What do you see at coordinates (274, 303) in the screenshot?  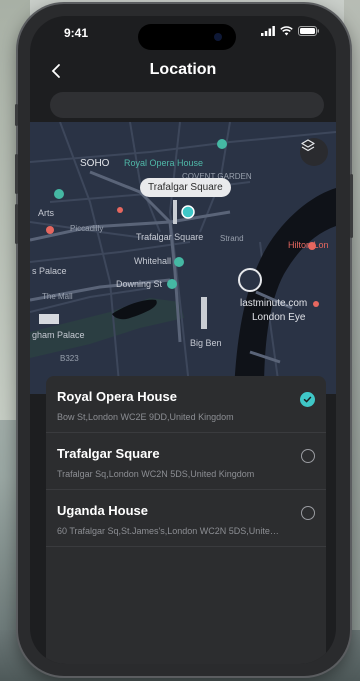 I see `map-label-lastminute: lastminute.com` at bounding box center [274, 303].